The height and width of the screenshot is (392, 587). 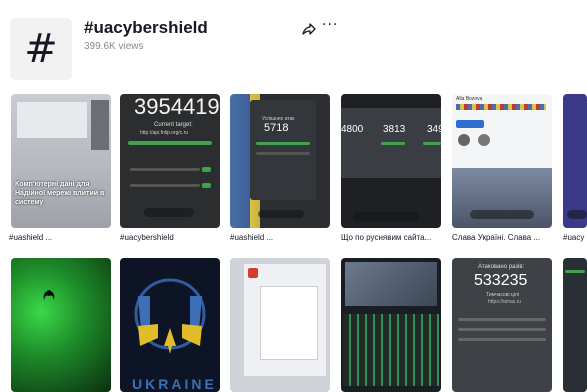 What do you see at coordinates (170, 316) in the screenshot?
I see `emblem-artwork-icon` at bounding box center [170, 316].